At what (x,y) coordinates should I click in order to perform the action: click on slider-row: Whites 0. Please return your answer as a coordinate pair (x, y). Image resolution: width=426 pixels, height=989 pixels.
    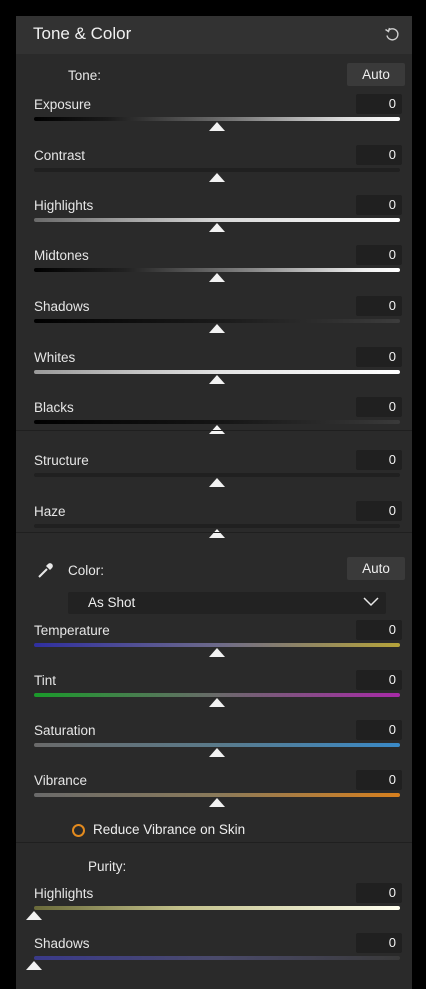
    Looking at the image, I should click on (214, 373).